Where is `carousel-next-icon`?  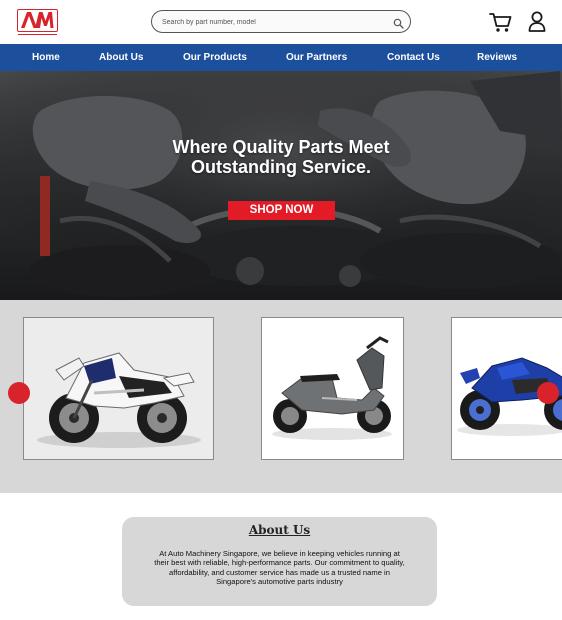
carousel-next-icon is located at coordinates (548, 393).